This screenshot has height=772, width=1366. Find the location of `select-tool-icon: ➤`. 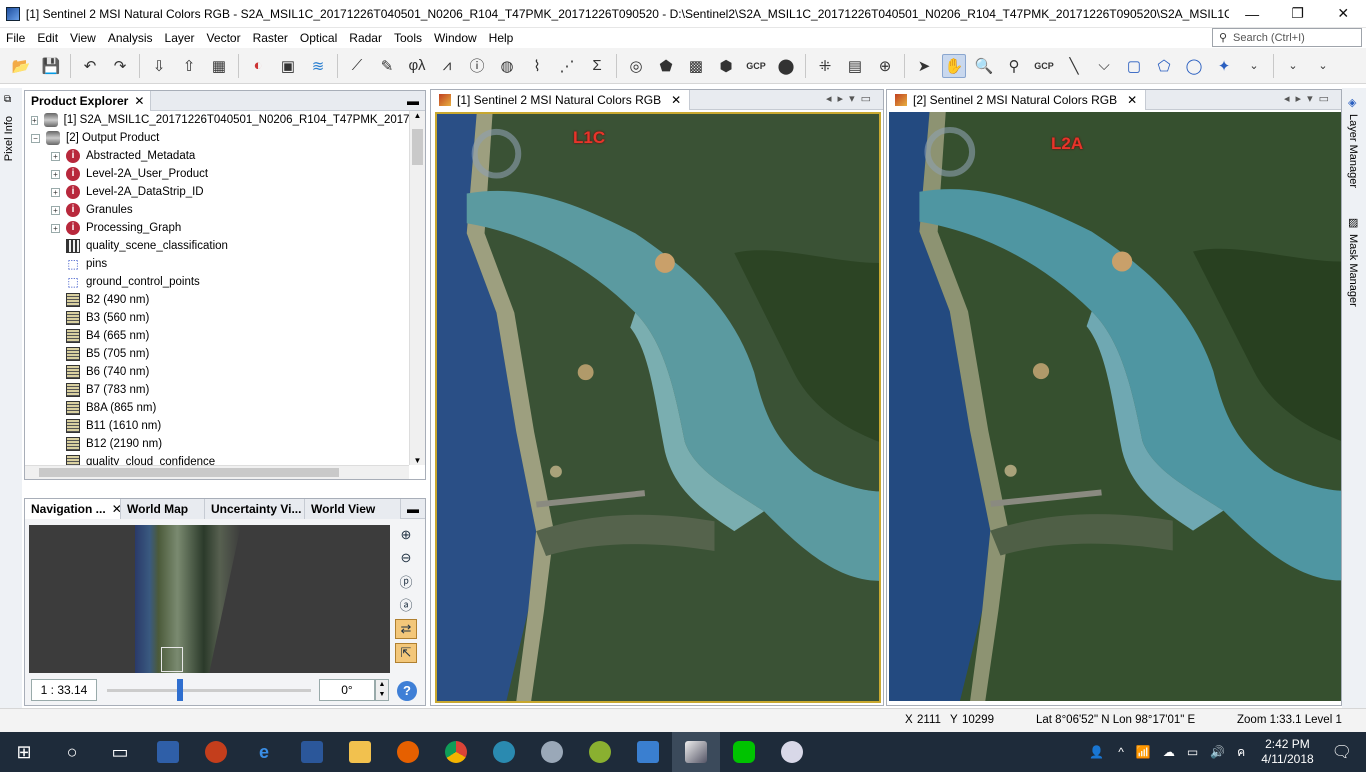

select-tool-icon: ➤ is located at coordinates (924, 66).